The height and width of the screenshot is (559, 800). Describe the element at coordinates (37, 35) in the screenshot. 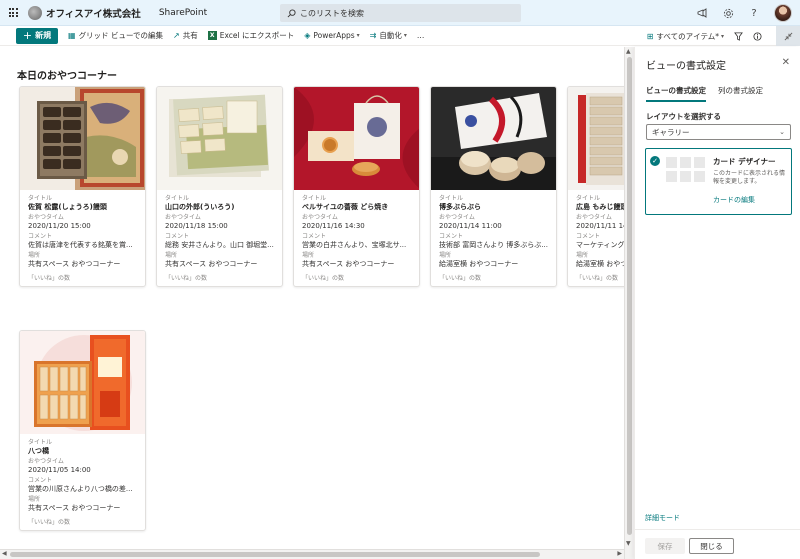

I see `new-button: + 新規` at that location.